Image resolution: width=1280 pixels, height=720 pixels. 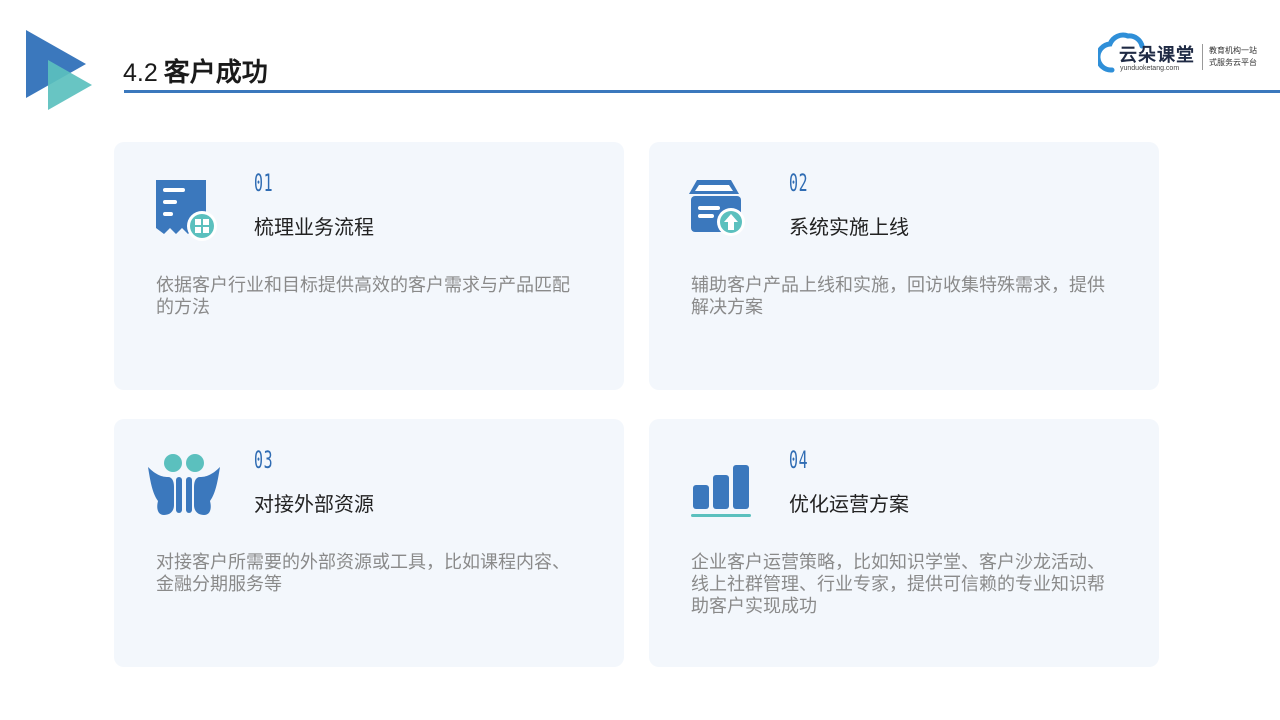 What do you see at coordinates (369, 266) in the screenshot?
I see `card-business-process: 01 梳理业务流程 依据客户行业和目标提供高效的客户需求与产品匹配的方法` at bounding box center [369, 266].